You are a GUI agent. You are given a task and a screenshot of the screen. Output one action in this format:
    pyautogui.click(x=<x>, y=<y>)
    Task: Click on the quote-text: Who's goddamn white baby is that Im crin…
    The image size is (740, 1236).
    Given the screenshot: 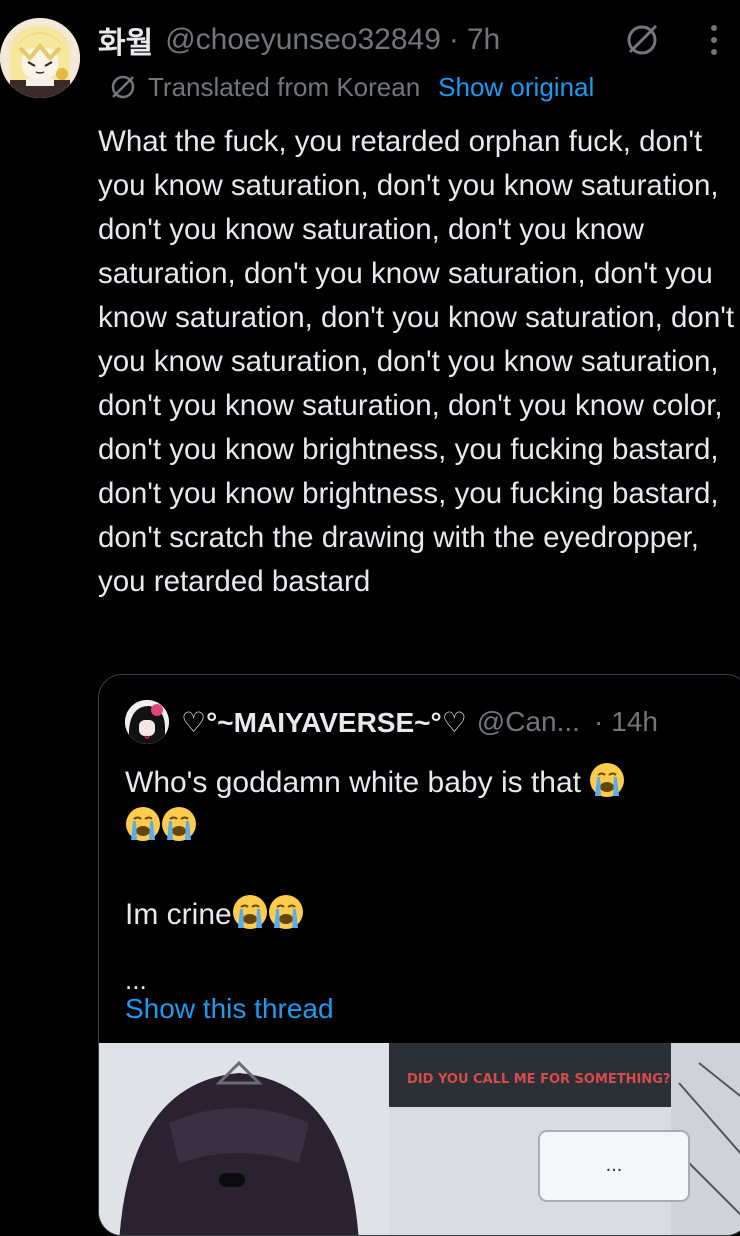 What is the action you would take?
    pyautogui.click(x=420, y=849)
    